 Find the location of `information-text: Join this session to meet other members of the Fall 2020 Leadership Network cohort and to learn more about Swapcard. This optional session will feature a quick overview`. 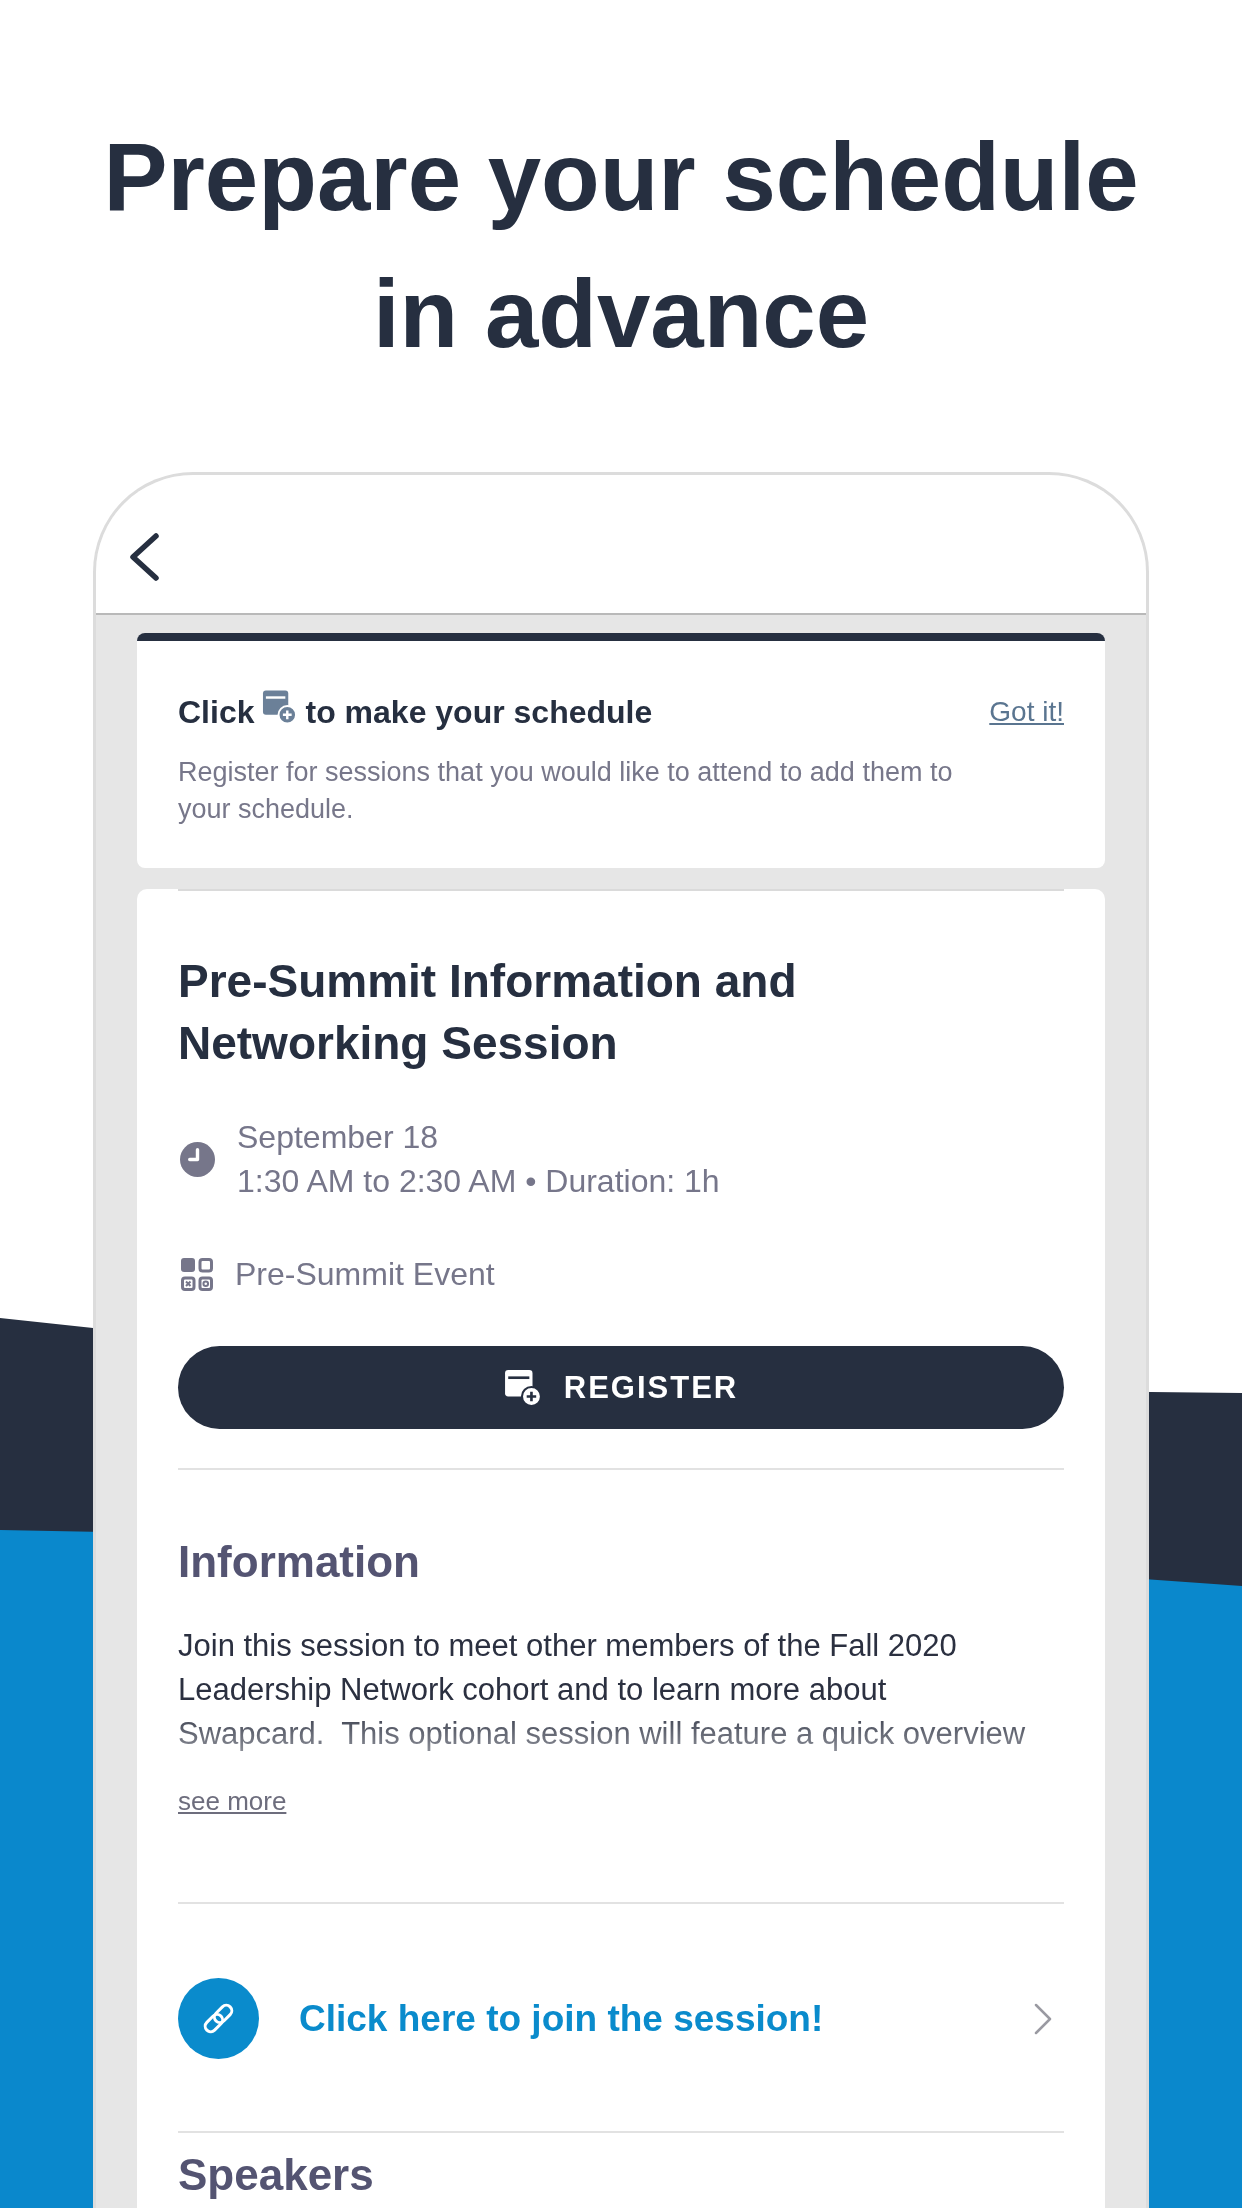

information-text: Join this session to meet other members of the Fall 2020 Leadership Network cohort and to learn more about Swapcard. This optional session will feature a quick overview is located at coordinates (602, 1690).